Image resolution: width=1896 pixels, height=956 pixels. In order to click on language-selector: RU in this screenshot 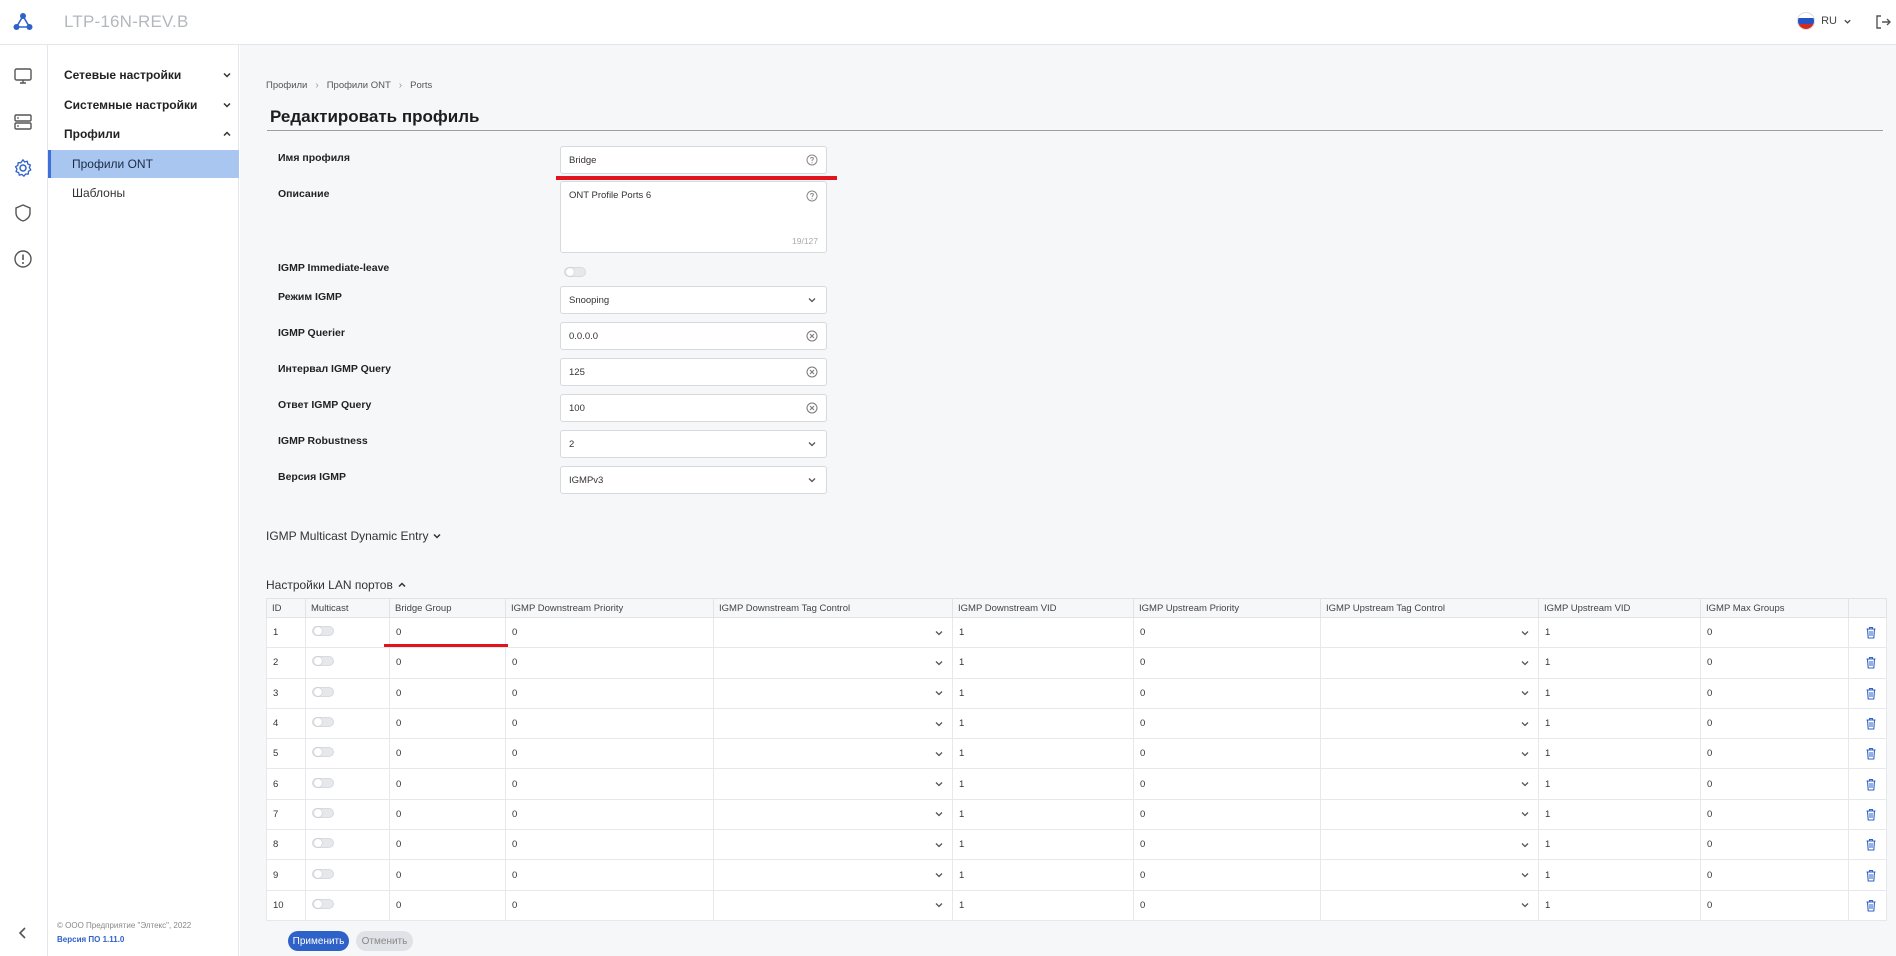, I will do `click(1824, 21)`.